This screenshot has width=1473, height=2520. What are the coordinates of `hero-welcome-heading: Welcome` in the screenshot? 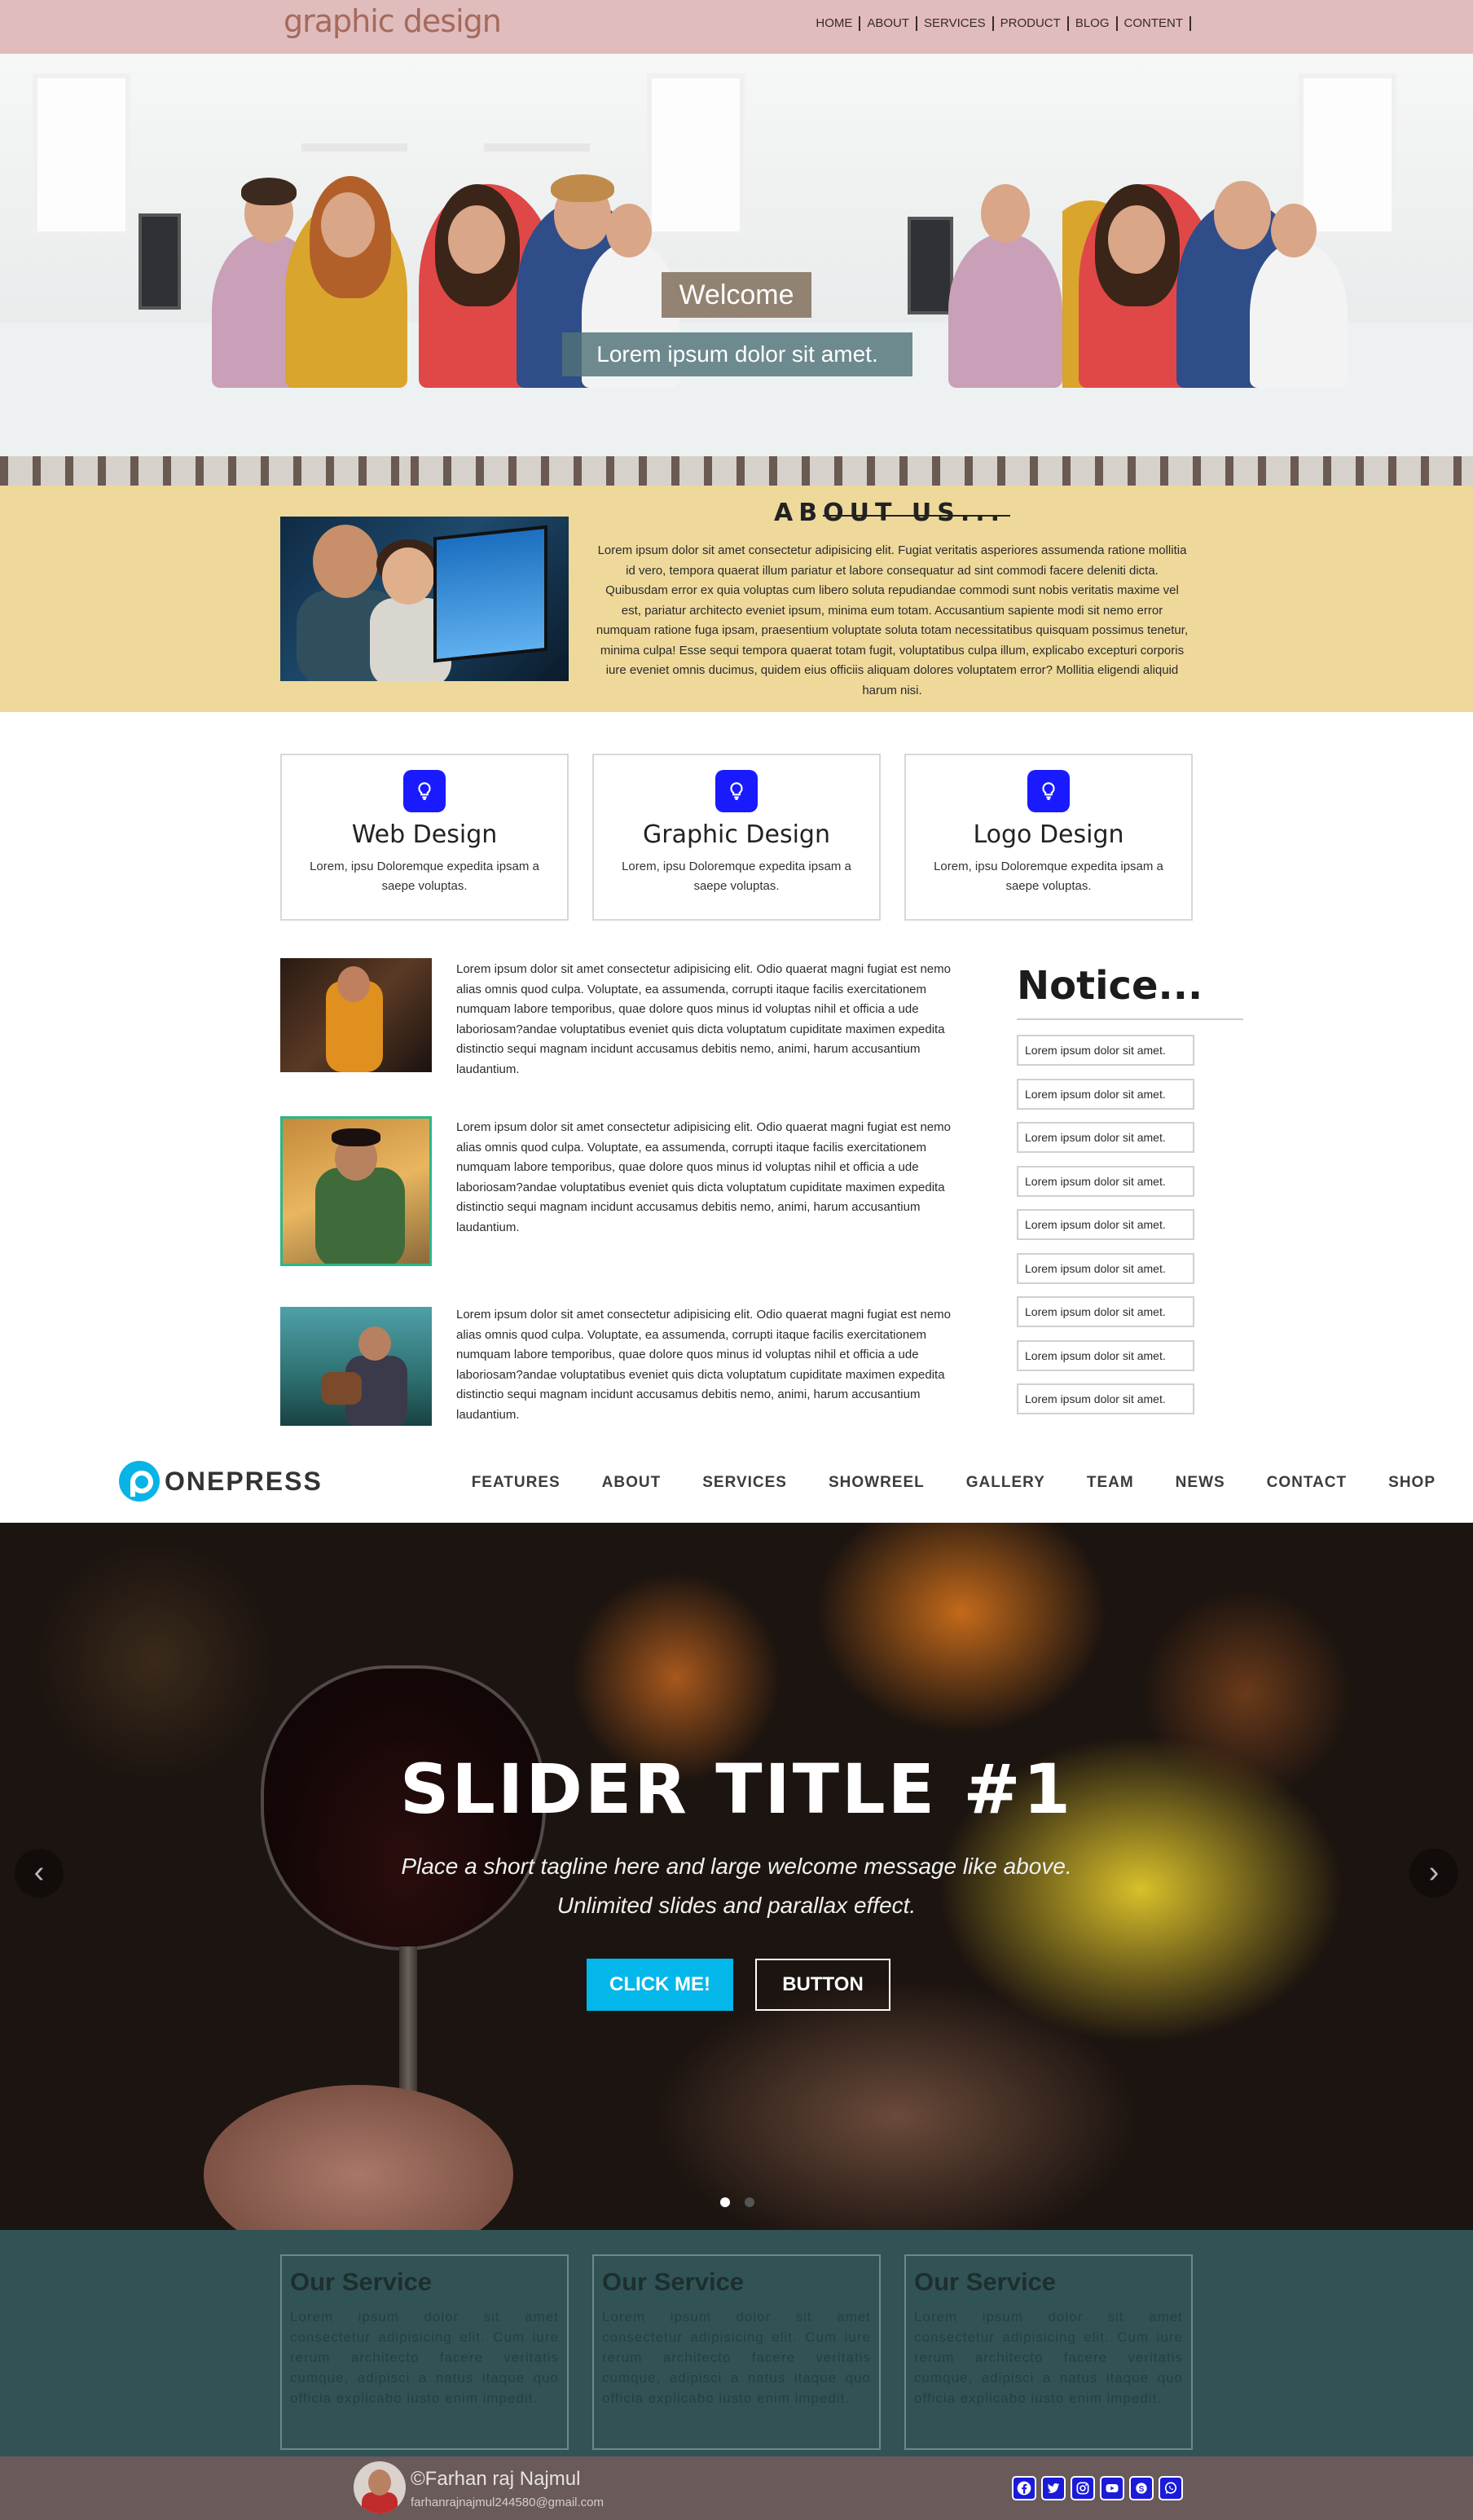 It's located at (736, 295).